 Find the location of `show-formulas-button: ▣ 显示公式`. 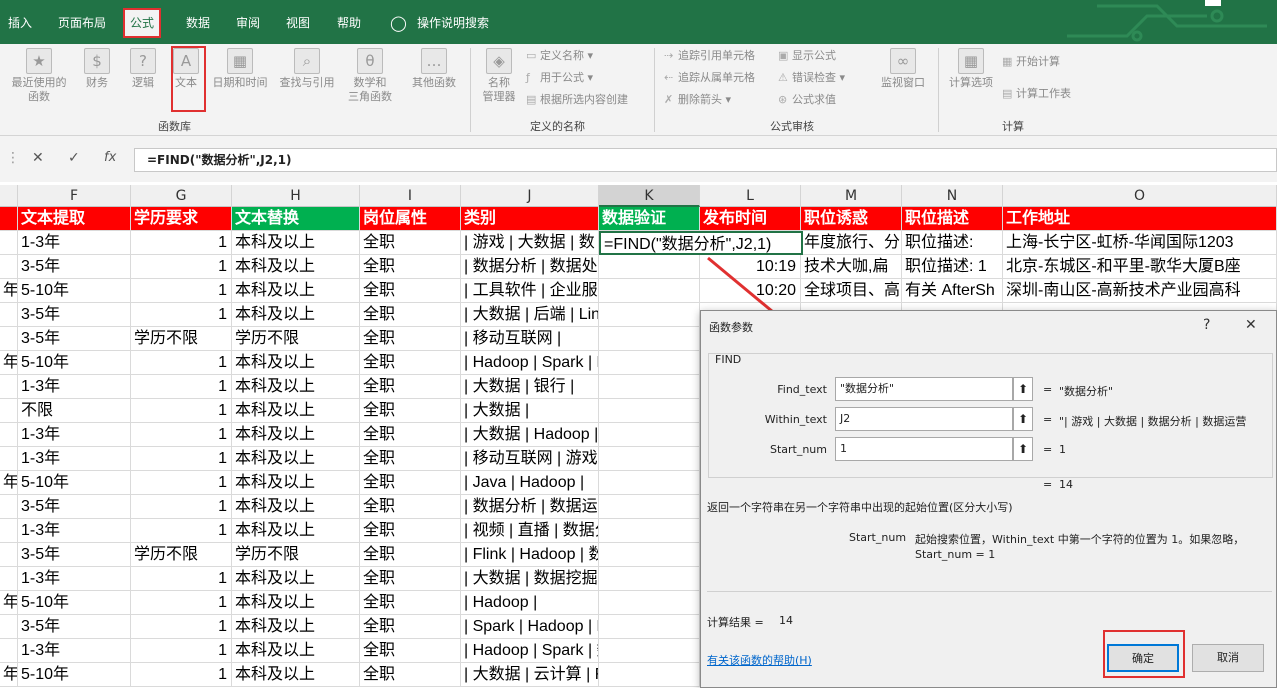

show-formulas-button: ▣ 显示公式 is located at coordinates (807, 56).